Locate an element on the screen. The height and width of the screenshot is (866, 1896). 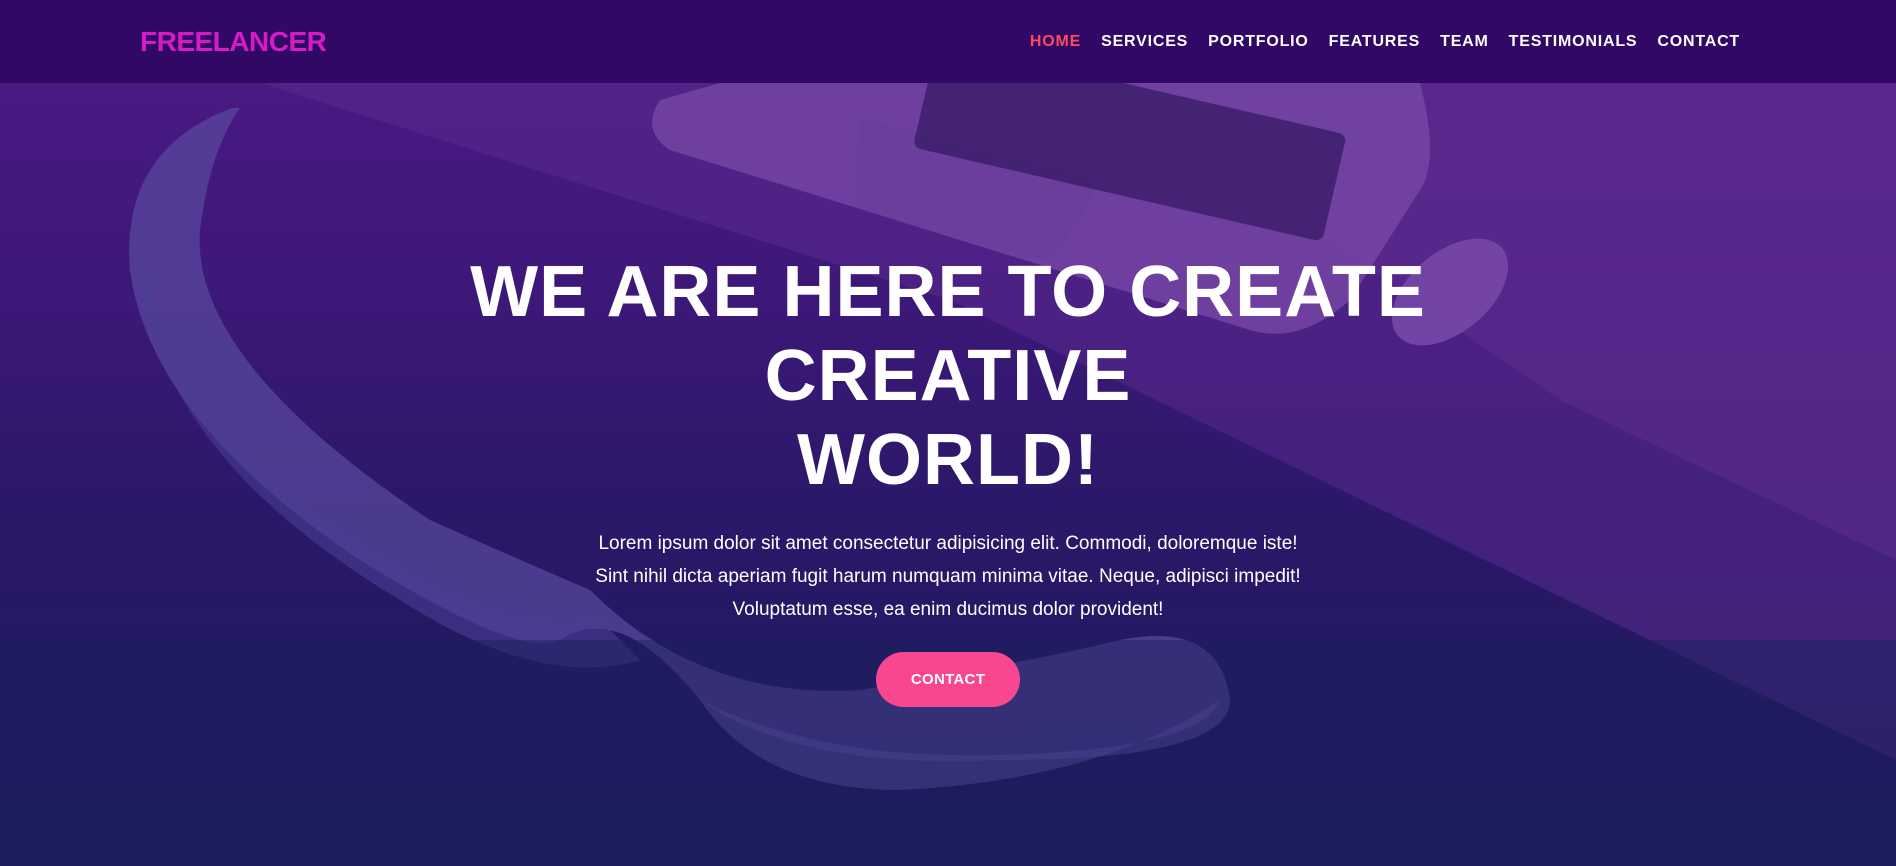
nav-item-team: TEAM is located at coordinates (1464, 42).